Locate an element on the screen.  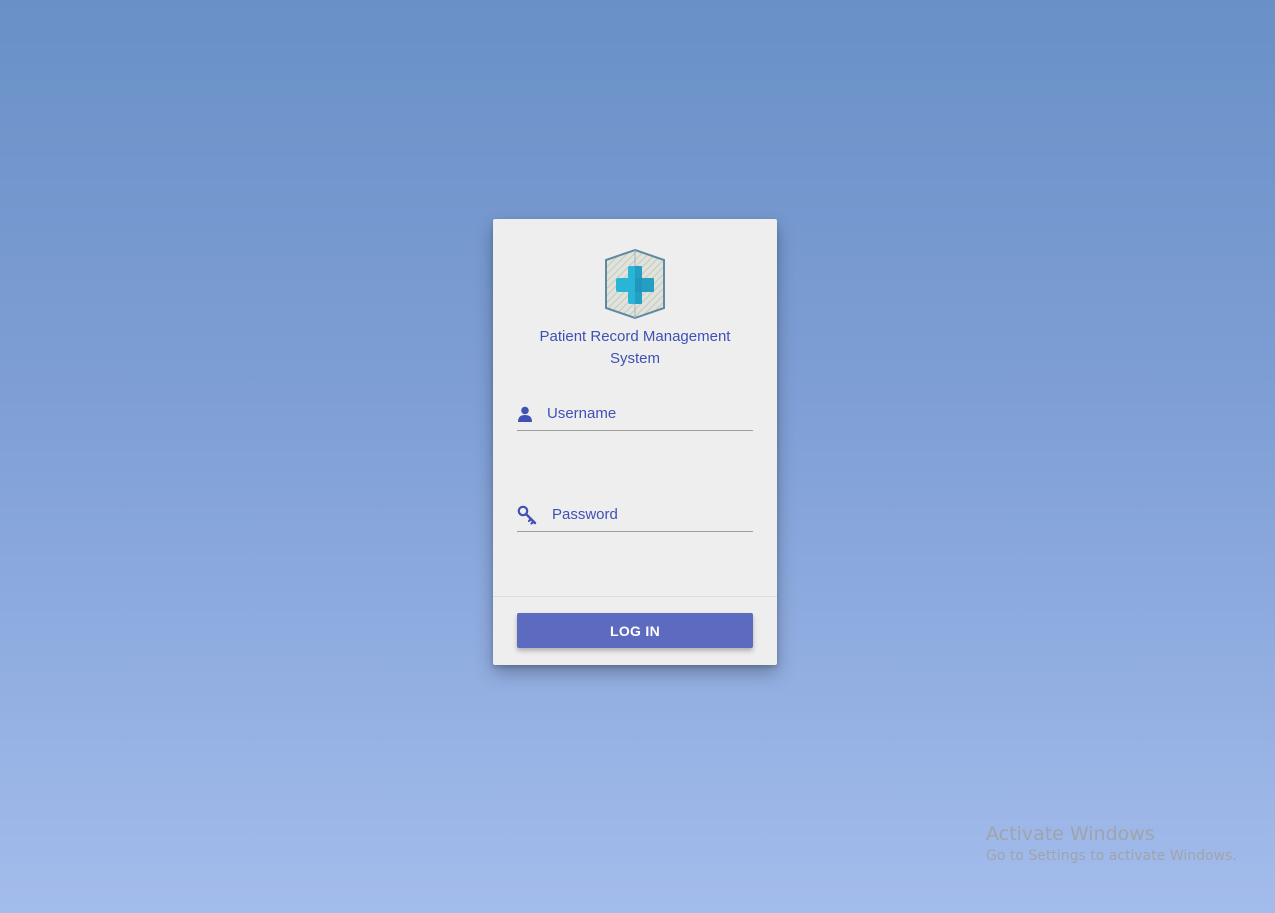
username-input is located at coordinates (649, 413).